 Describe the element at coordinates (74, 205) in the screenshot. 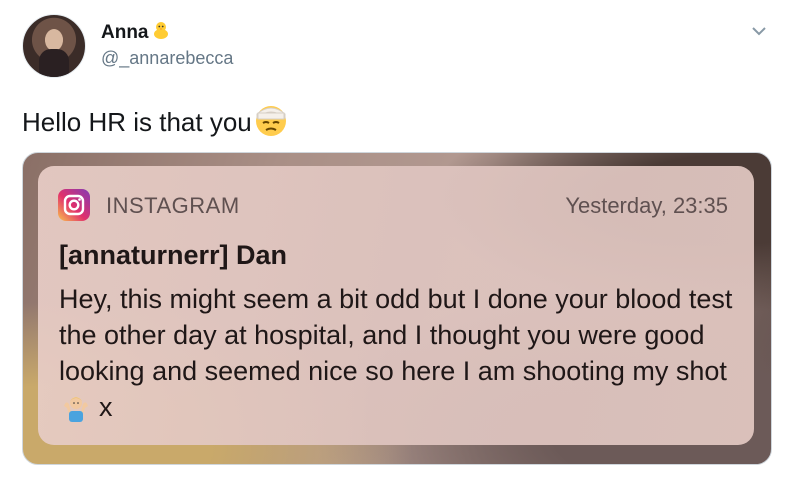

I see `instagram-icon` at that location.